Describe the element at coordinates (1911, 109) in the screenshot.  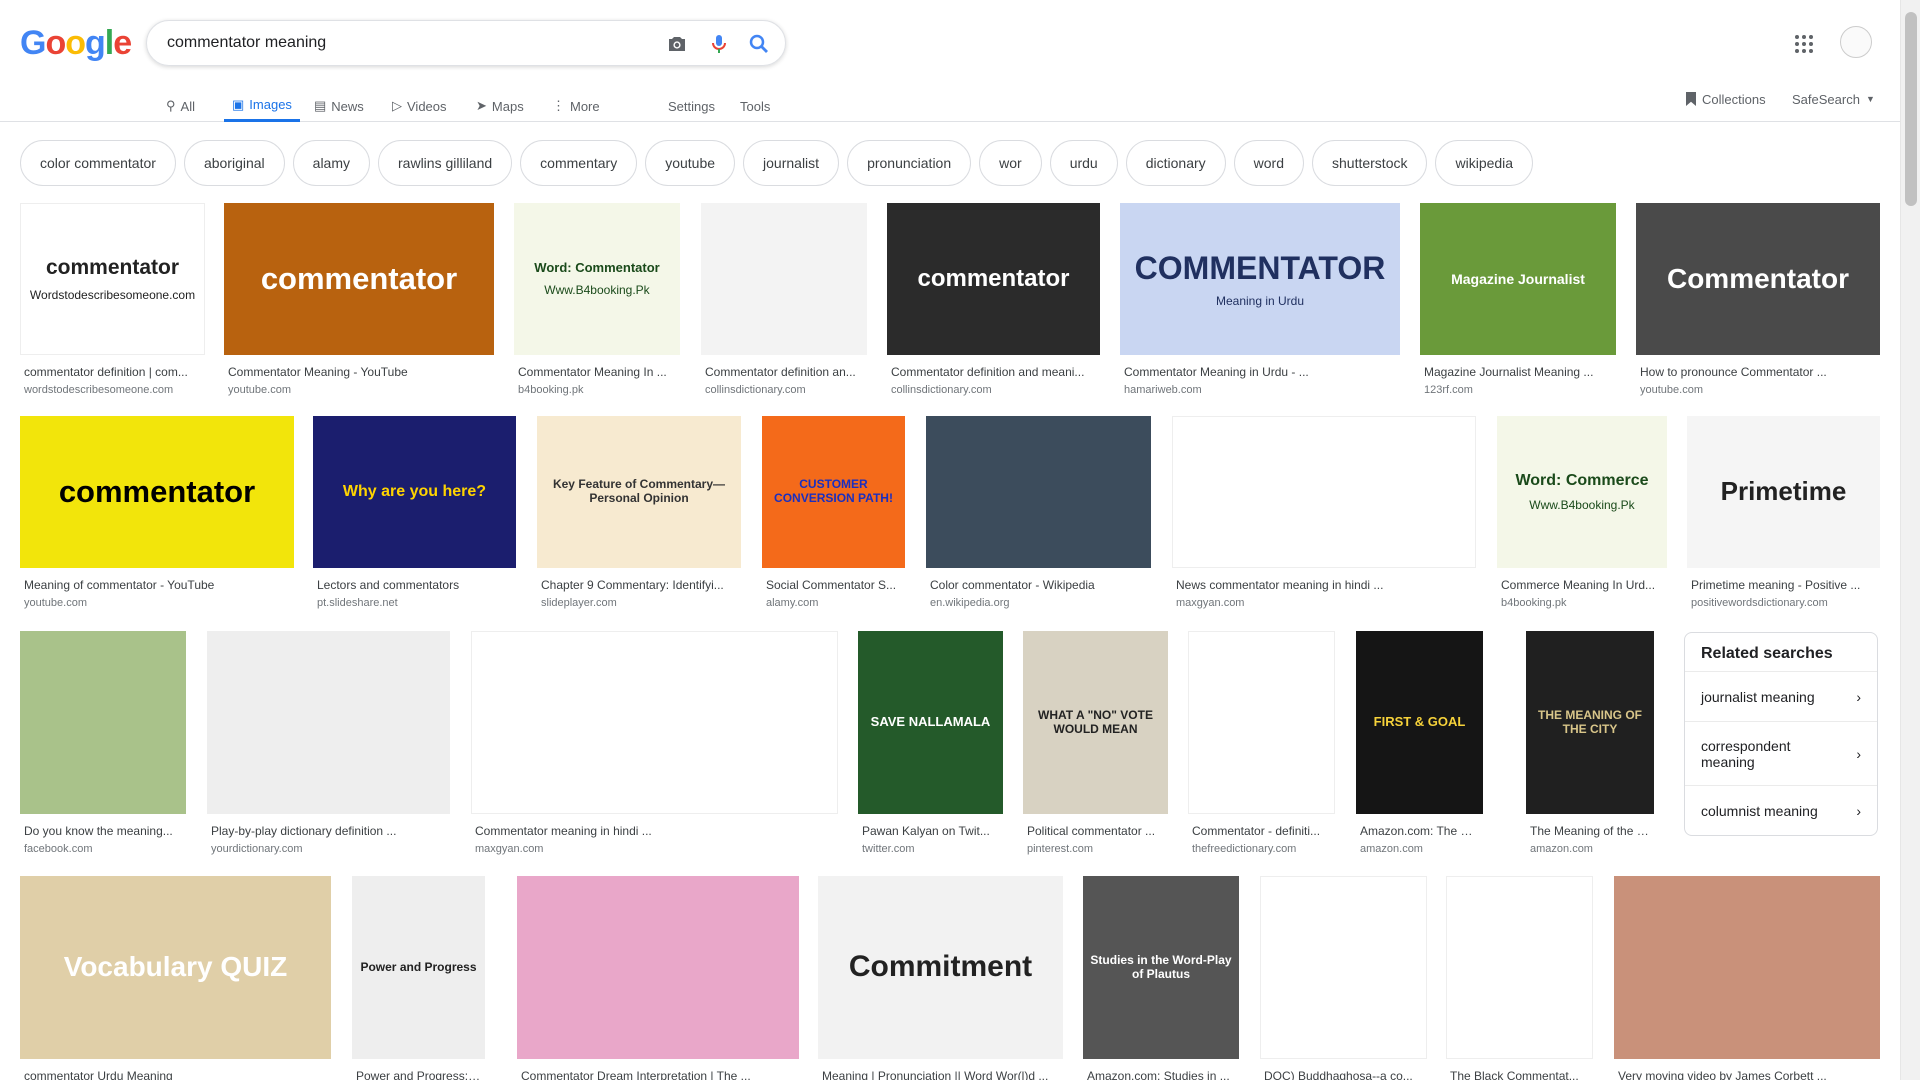
I see `scrollbar-thumb` at that location.